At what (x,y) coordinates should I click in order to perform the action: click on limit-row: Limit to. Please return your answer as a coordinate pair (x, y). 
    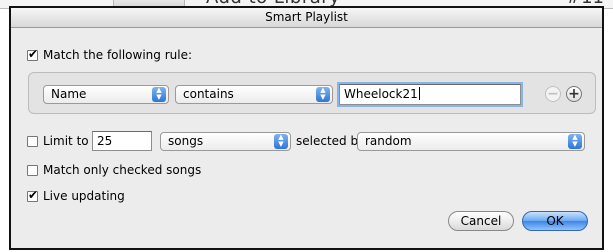
    Looking at the image, I should click on (58, 141).